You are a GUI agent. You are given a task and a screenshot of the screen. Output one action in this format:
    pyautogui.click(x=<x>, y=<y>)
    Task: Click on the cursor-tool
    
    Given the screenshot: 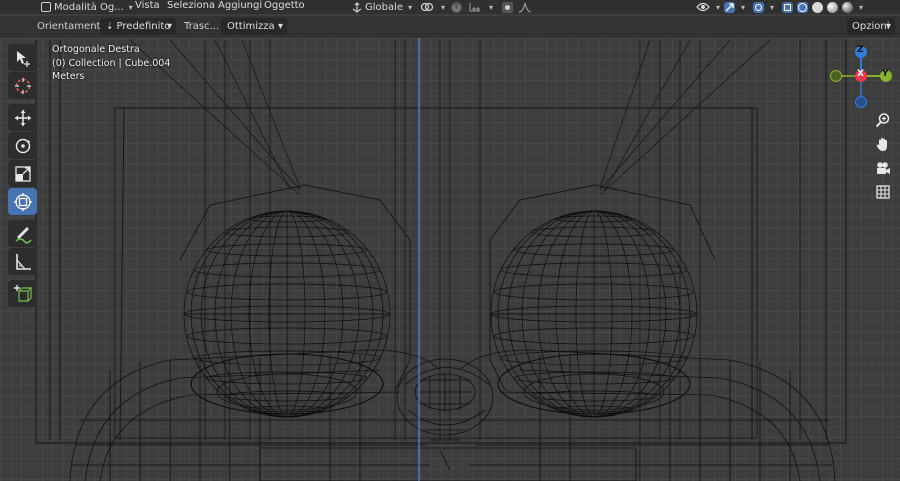 What is the action you would take?
    pyautogui.click(x=22, y=85)
    